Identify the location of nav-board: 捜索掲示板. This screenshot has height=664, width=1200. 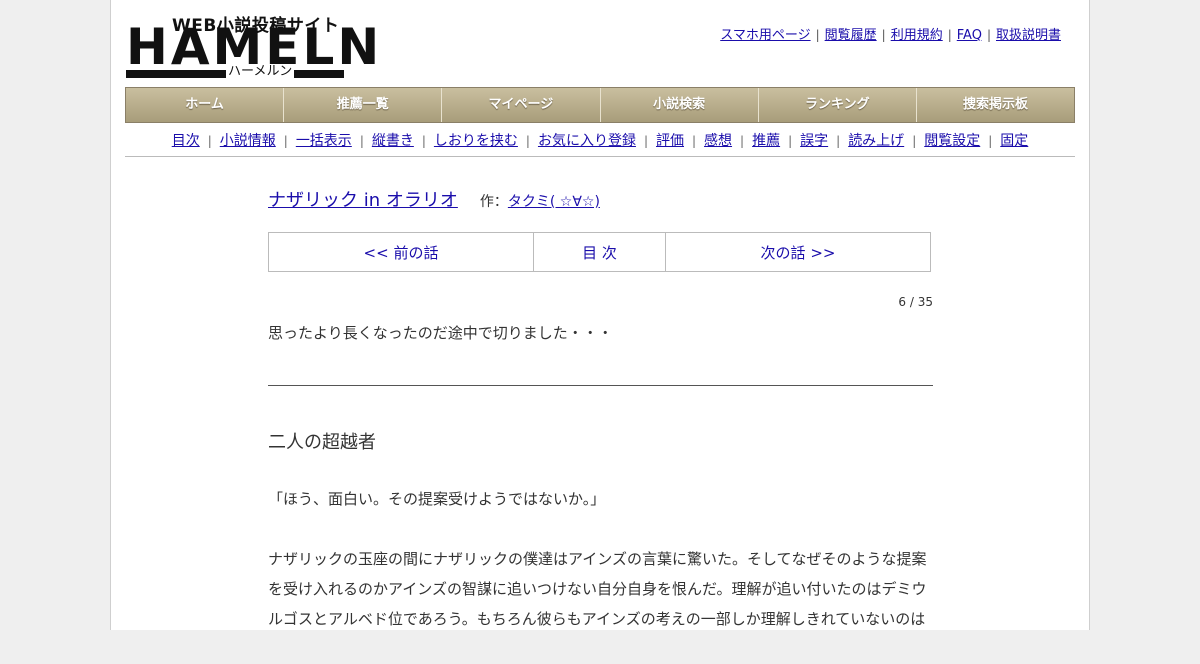
(995, 105).